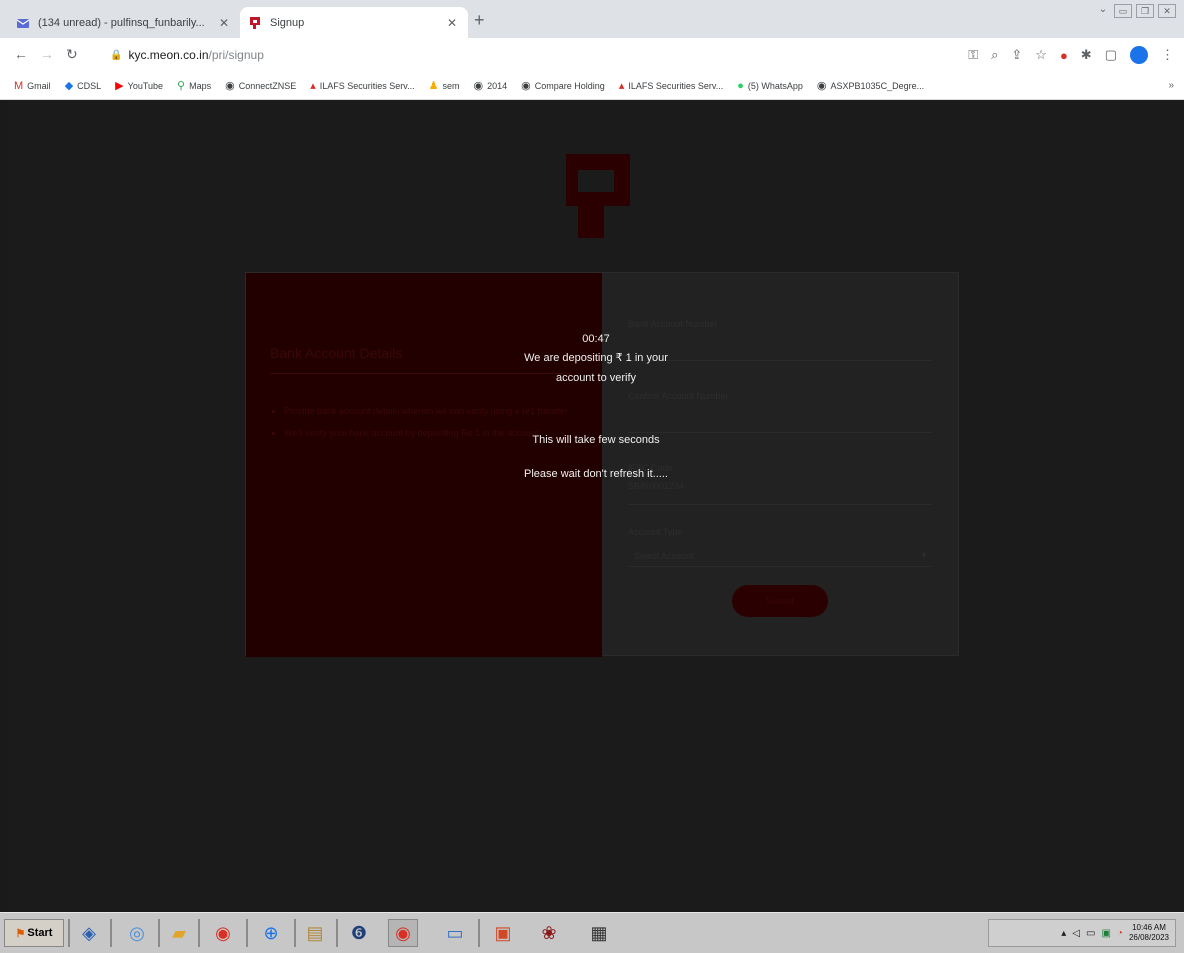  Describe the element at coordinates (1111, 55) in the screenshot. I see `sidepanel-icon: ▢` at that location.